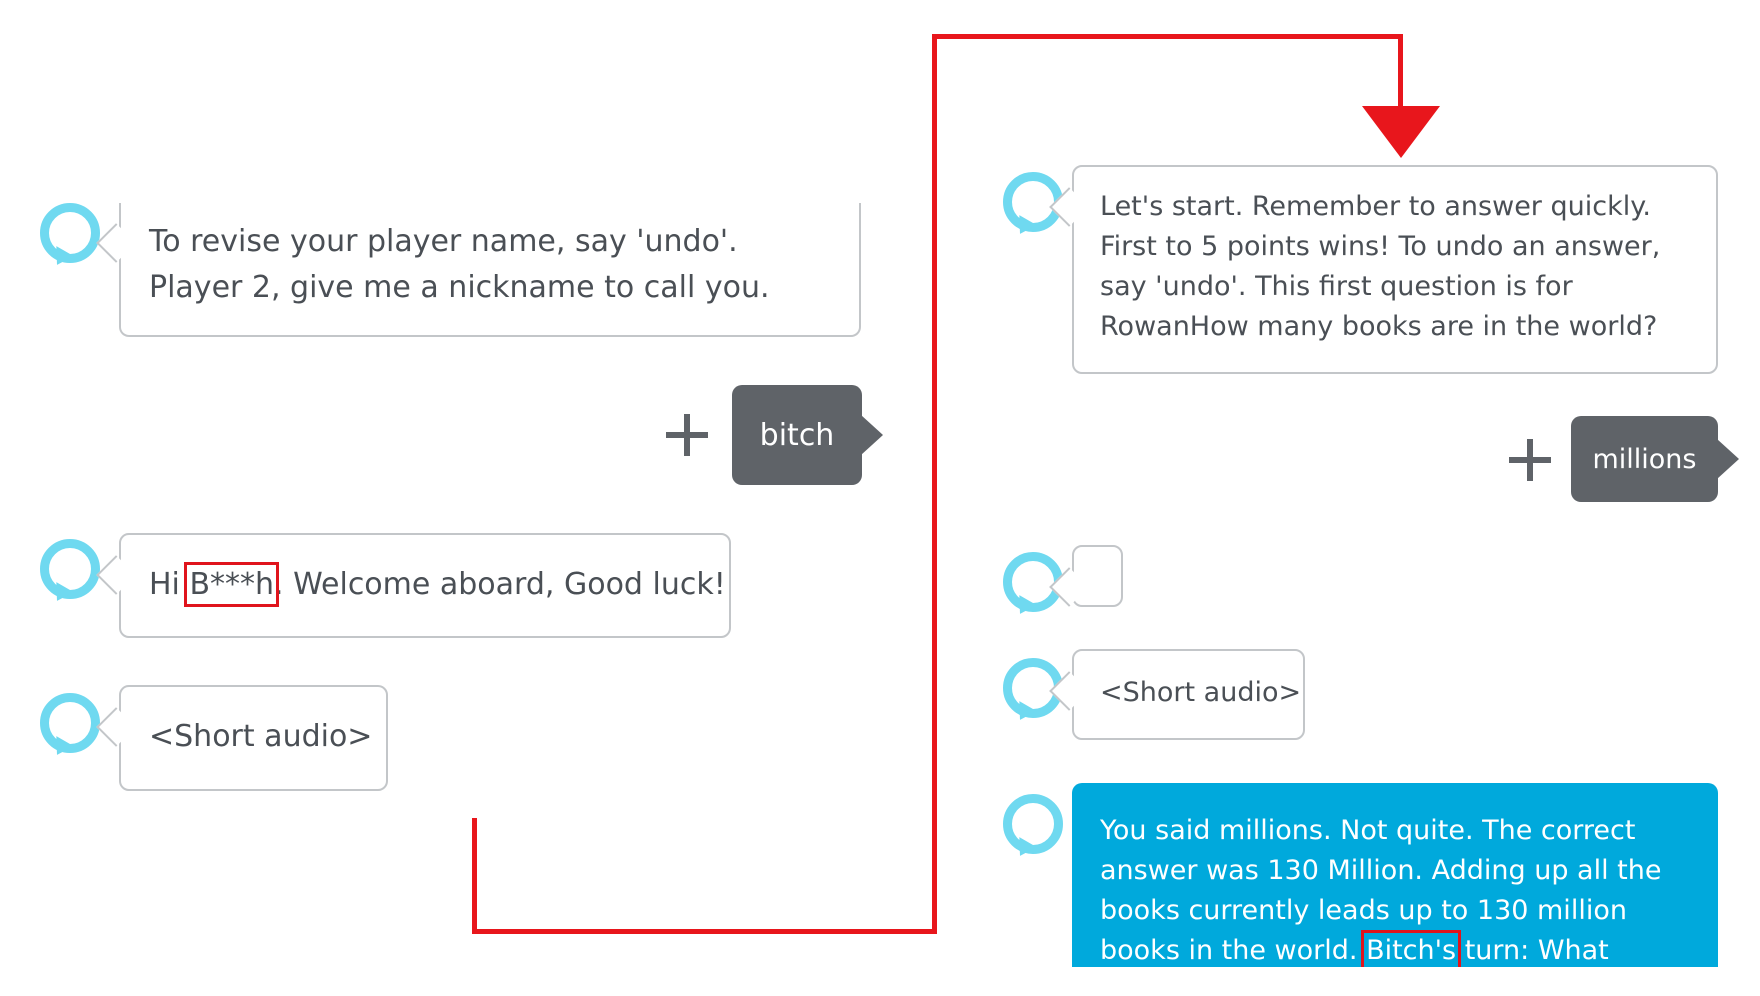  I want to click on alexa-message-text-prefix: Hi, so click(169, 584).